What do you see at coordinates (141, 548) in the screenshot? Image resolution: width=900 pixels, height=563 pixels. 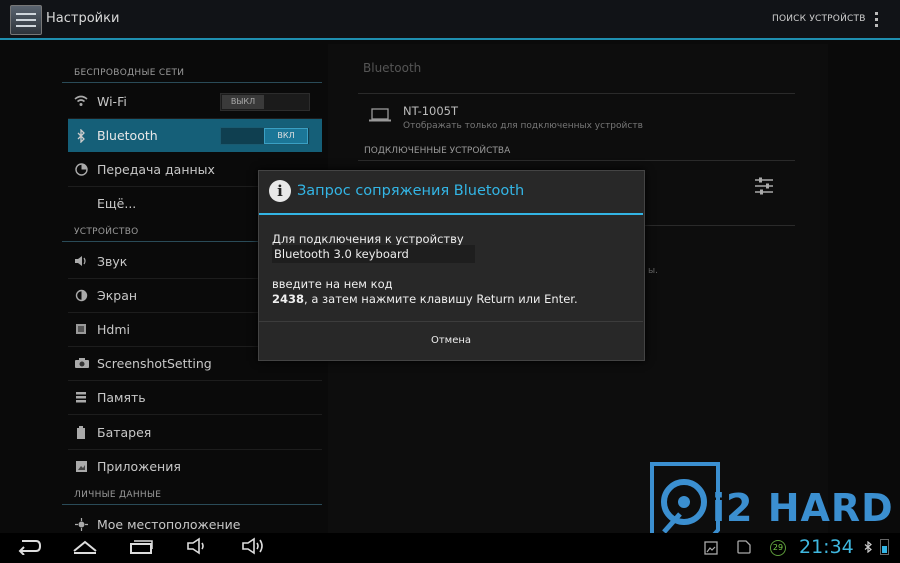 I see `recent-apps-icon` at bounding box center [141, 548].